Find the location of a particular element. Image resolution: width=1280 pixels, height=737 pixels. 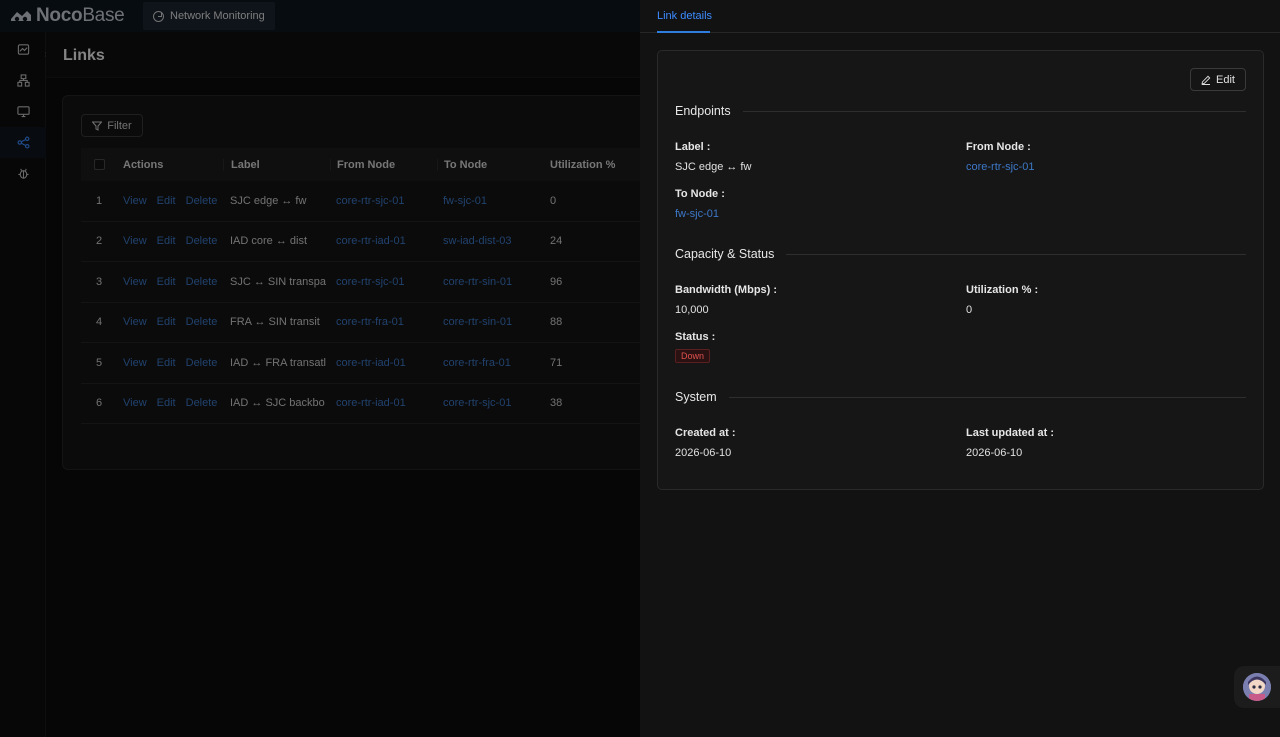

field-utilization-value: 0 is located at coordinates (969, 310).